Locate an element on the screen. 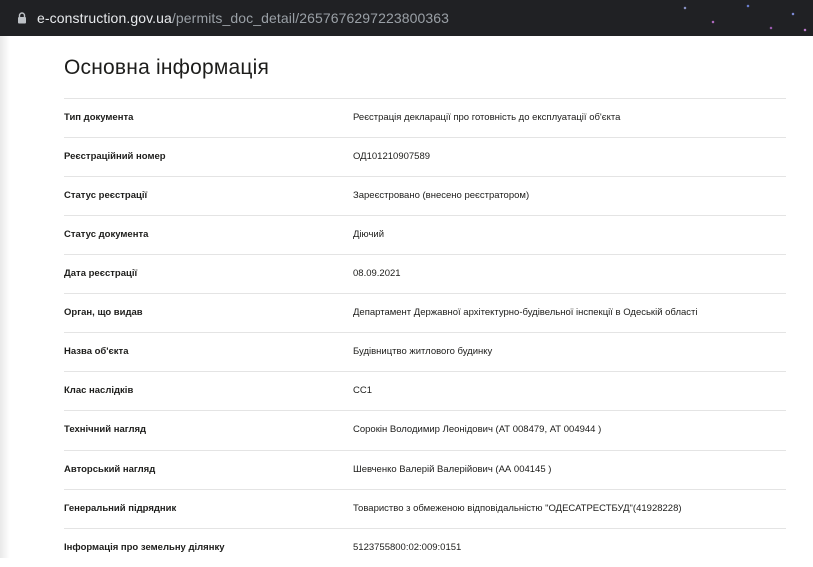 The image size is (813, 567). info-row-label: Генеральний підрядник is located at coordinates (120, 508).